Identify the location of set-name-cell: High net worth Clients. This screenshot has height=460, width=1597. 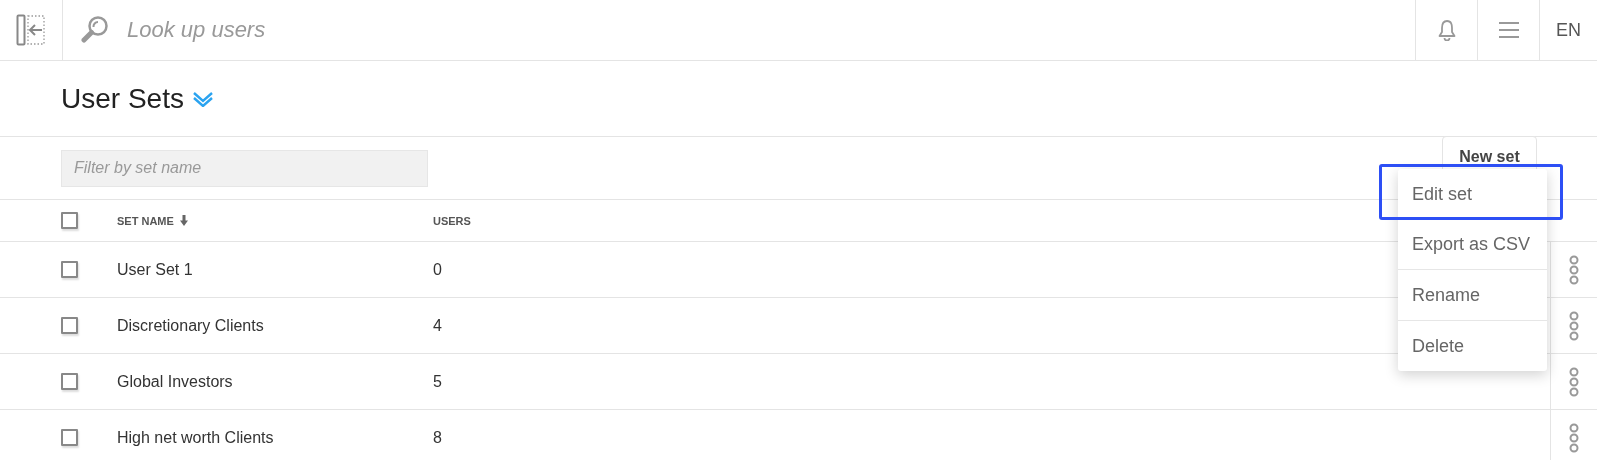
(195, 437).